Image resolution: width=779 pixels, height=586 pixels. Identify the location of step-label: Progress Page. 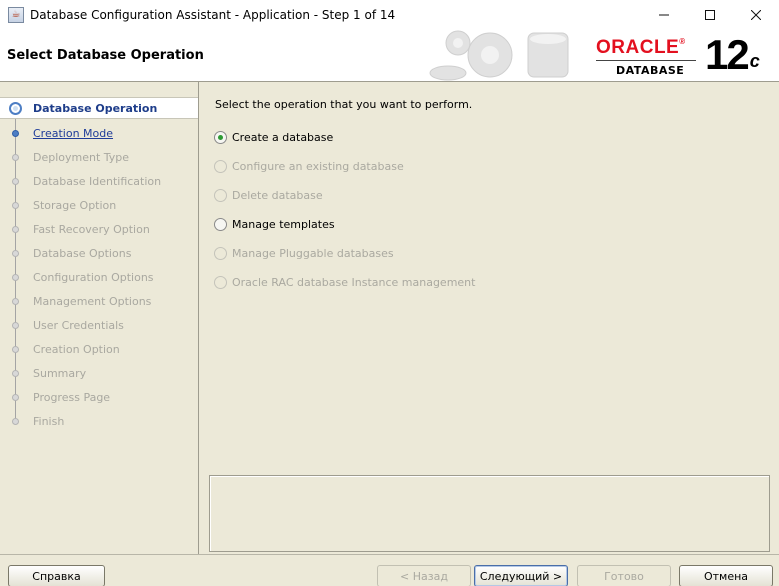
(72, 397).